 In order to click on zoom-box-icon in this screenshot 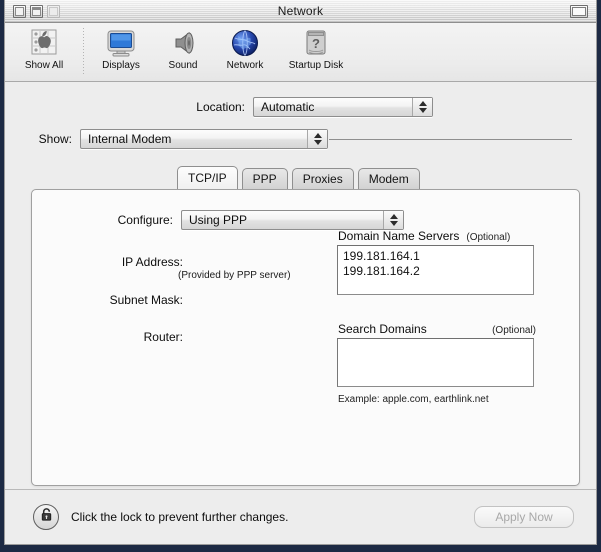, I will do `click(53, 11)`.